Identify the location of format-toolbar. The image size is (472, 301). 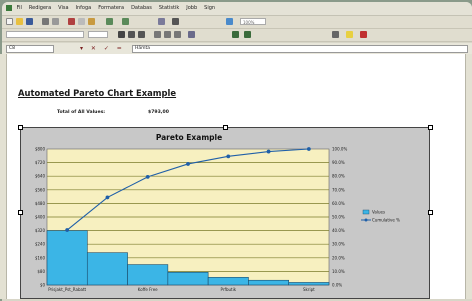
(237, 35).